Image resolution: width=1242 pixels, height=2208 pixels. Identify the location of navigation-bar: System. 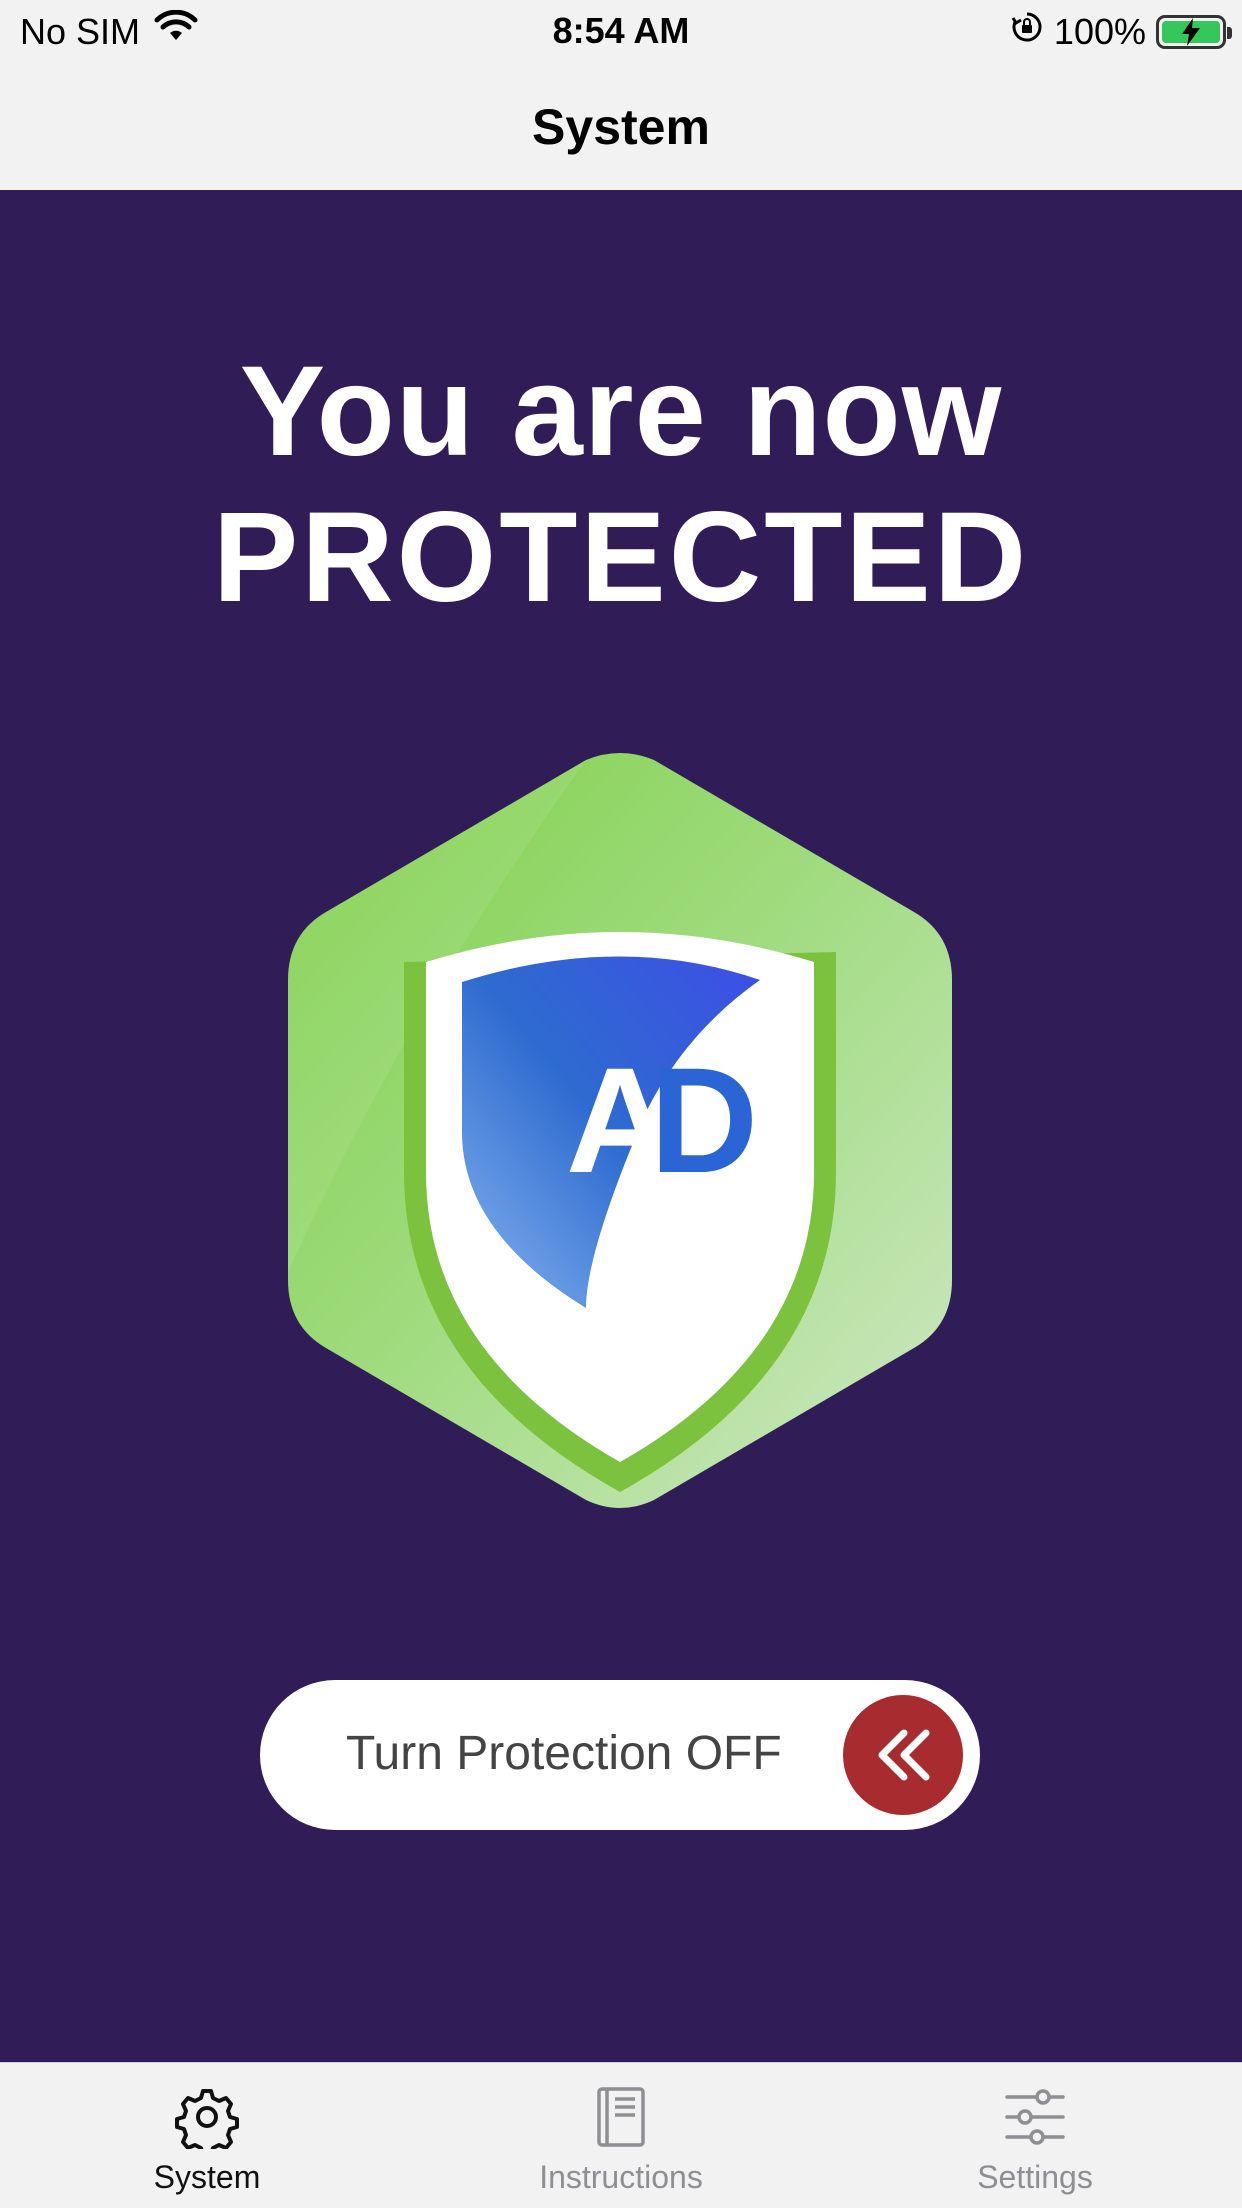
(621, 126).